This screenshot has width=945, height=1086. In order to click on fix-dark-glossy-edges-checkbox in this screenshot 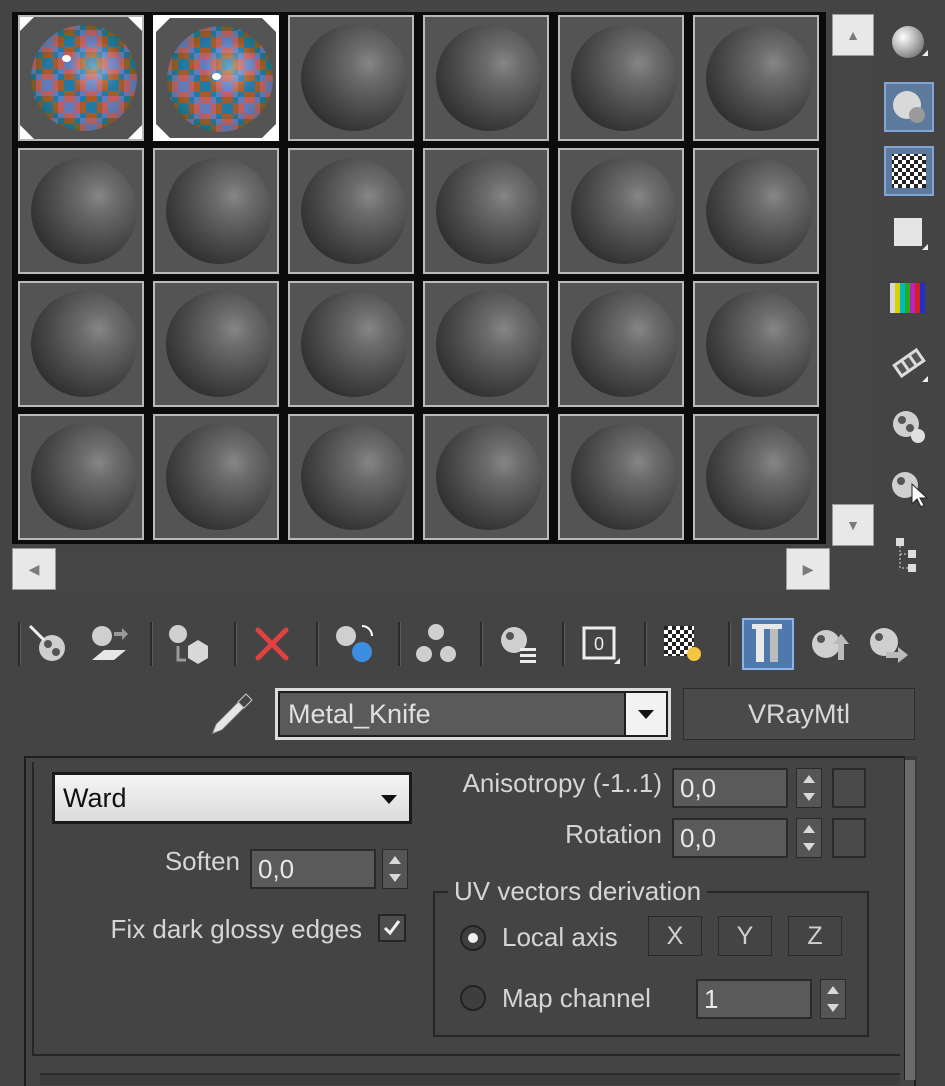, I will do `click(392, 928)`.